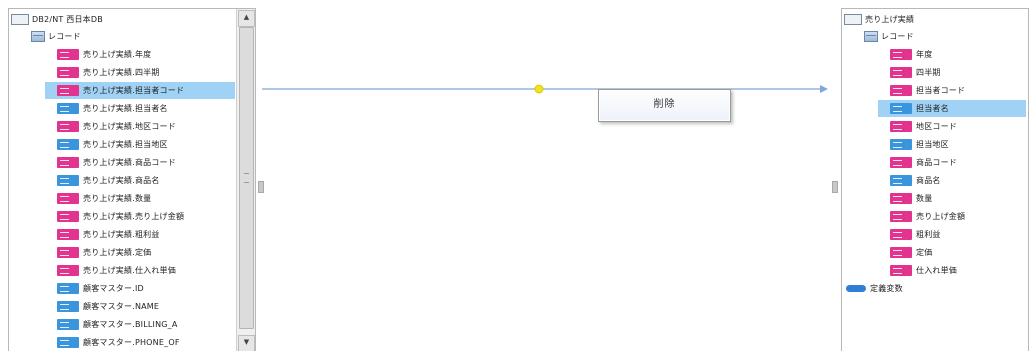 The height and width of the screenshot is (351, 1035). I want to click on field-label: 担当者コード, so click(941, 90).